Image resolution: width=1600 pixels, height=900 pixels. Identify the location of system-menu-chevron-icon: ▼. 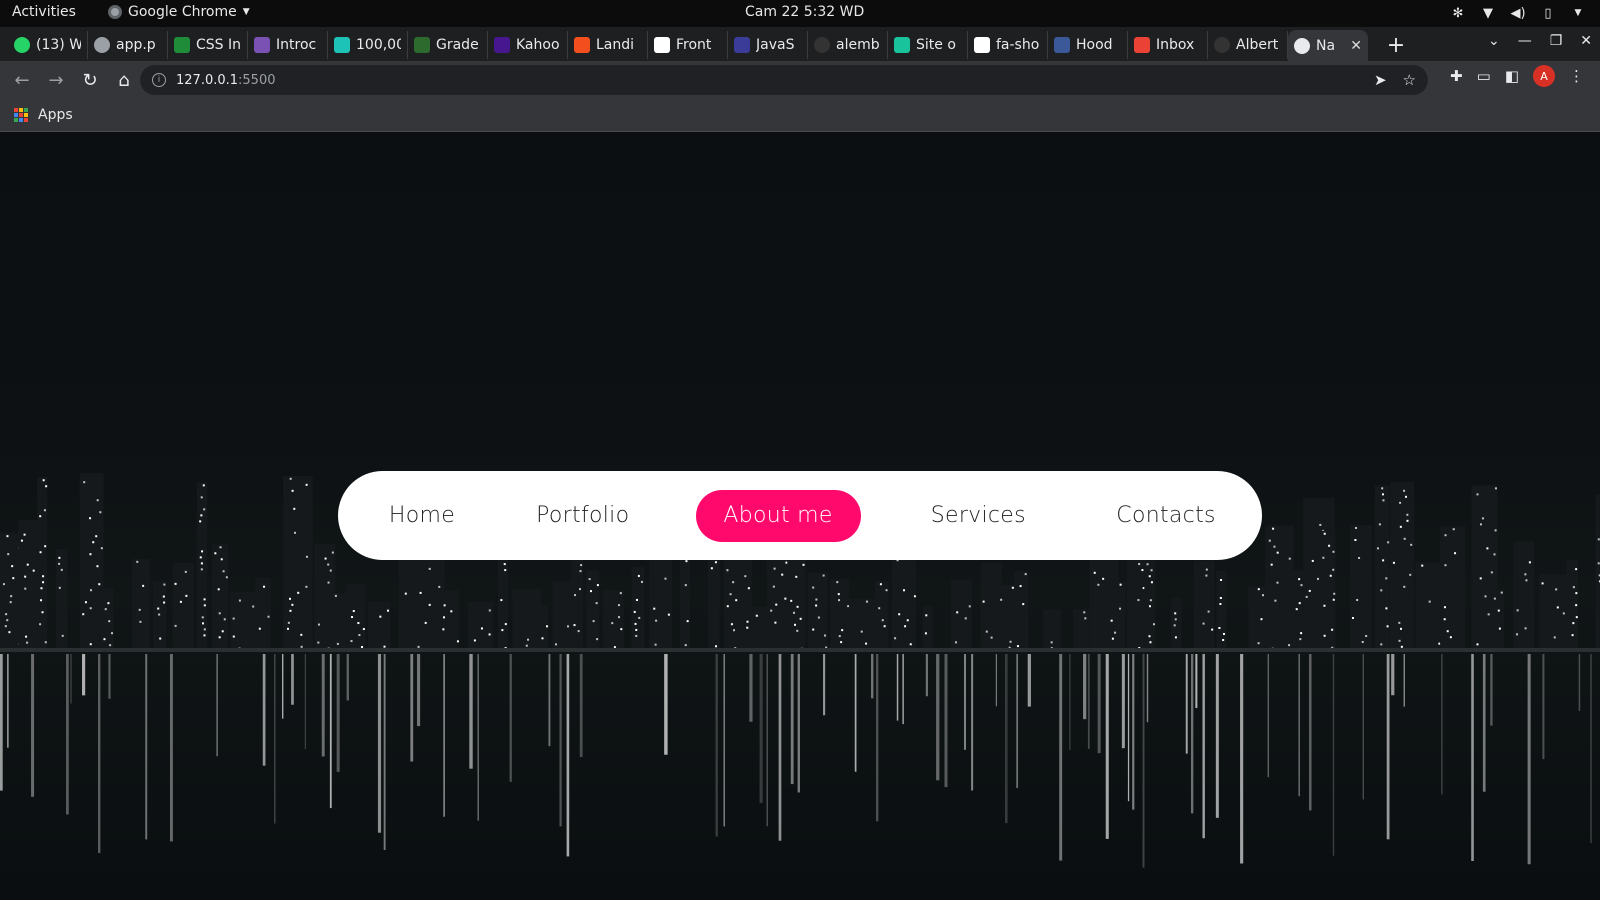
(1578, 13).